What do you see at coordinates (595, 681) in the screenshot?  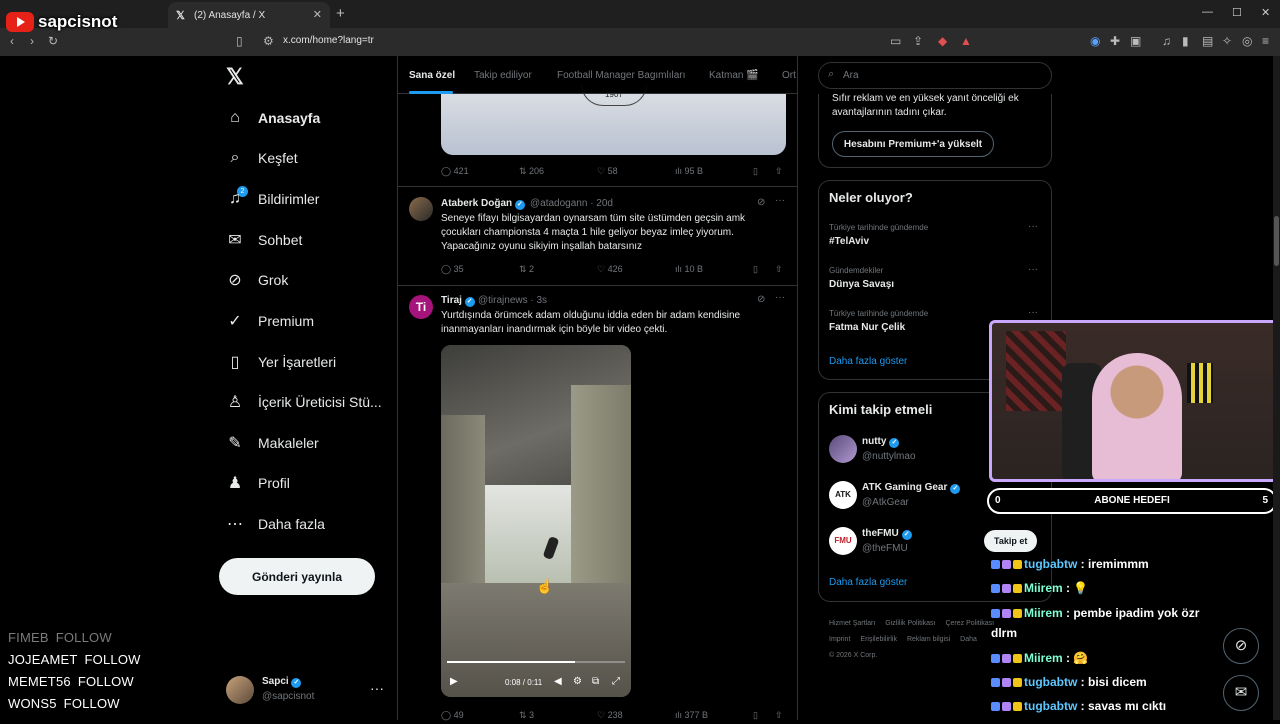 I see `pip-icon: ⧉` at bounding box center [595, 681].